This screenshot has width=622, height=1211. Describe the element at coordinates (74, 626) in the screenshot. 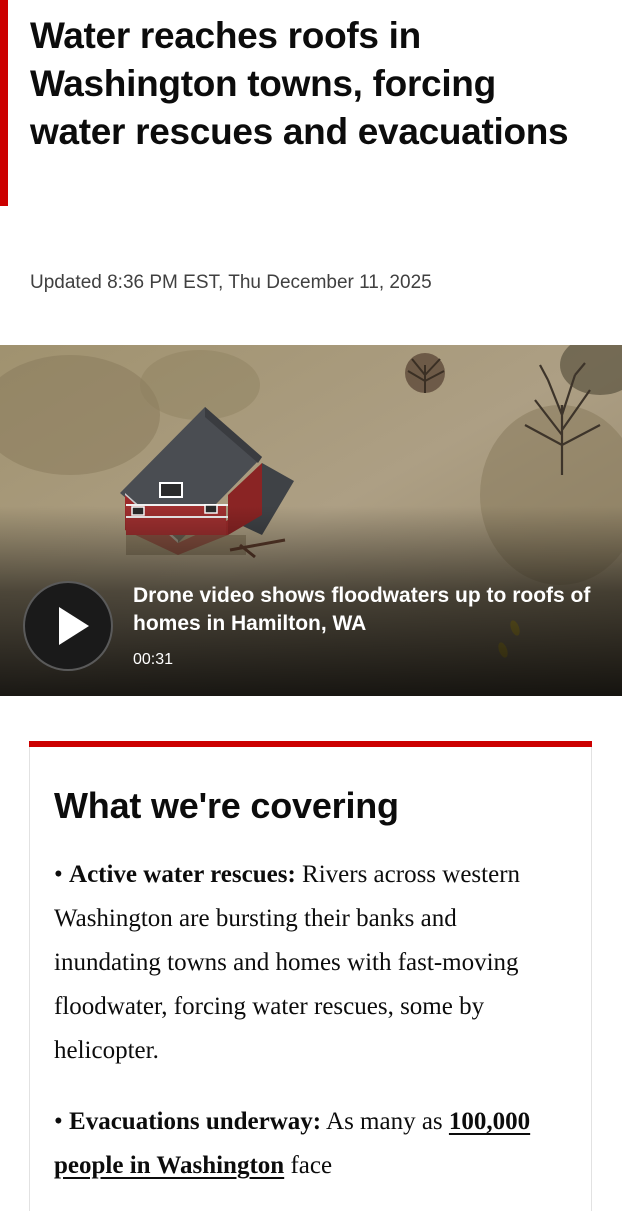

I see `play-icon` at that location.